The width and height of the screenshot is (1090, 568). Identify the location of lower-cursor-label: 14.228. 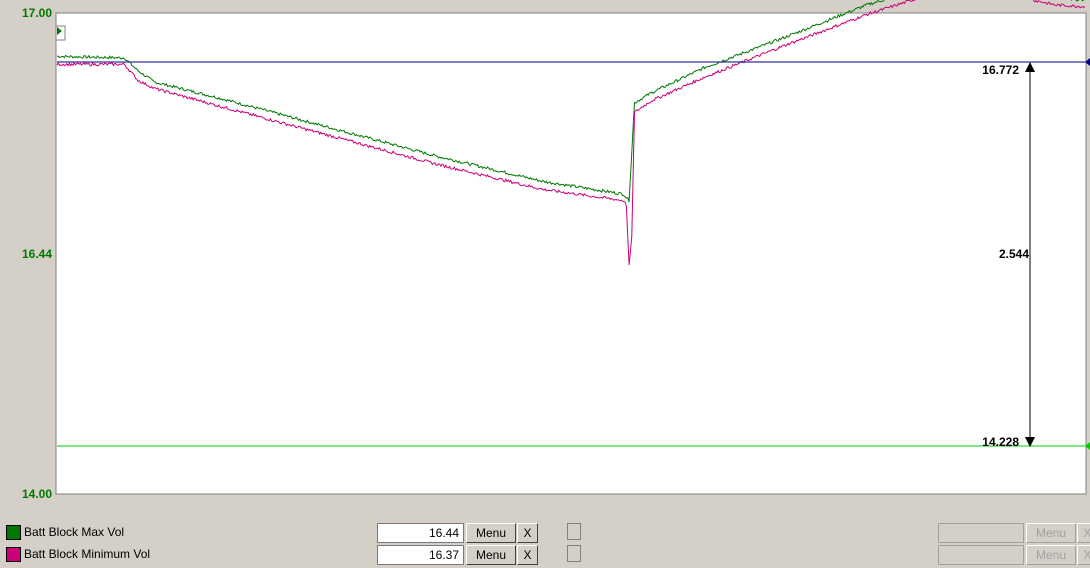
(1000, 442).